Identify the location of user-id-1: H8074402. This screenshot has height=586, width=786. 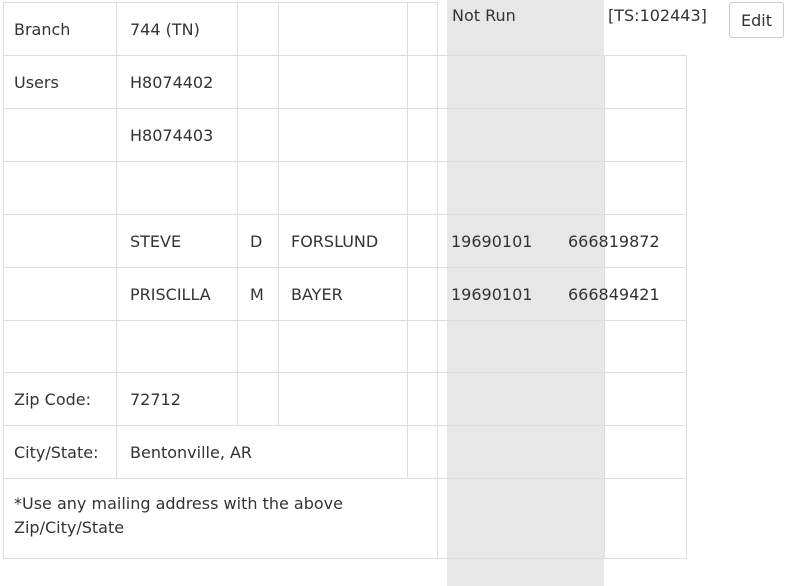
(172, 82).